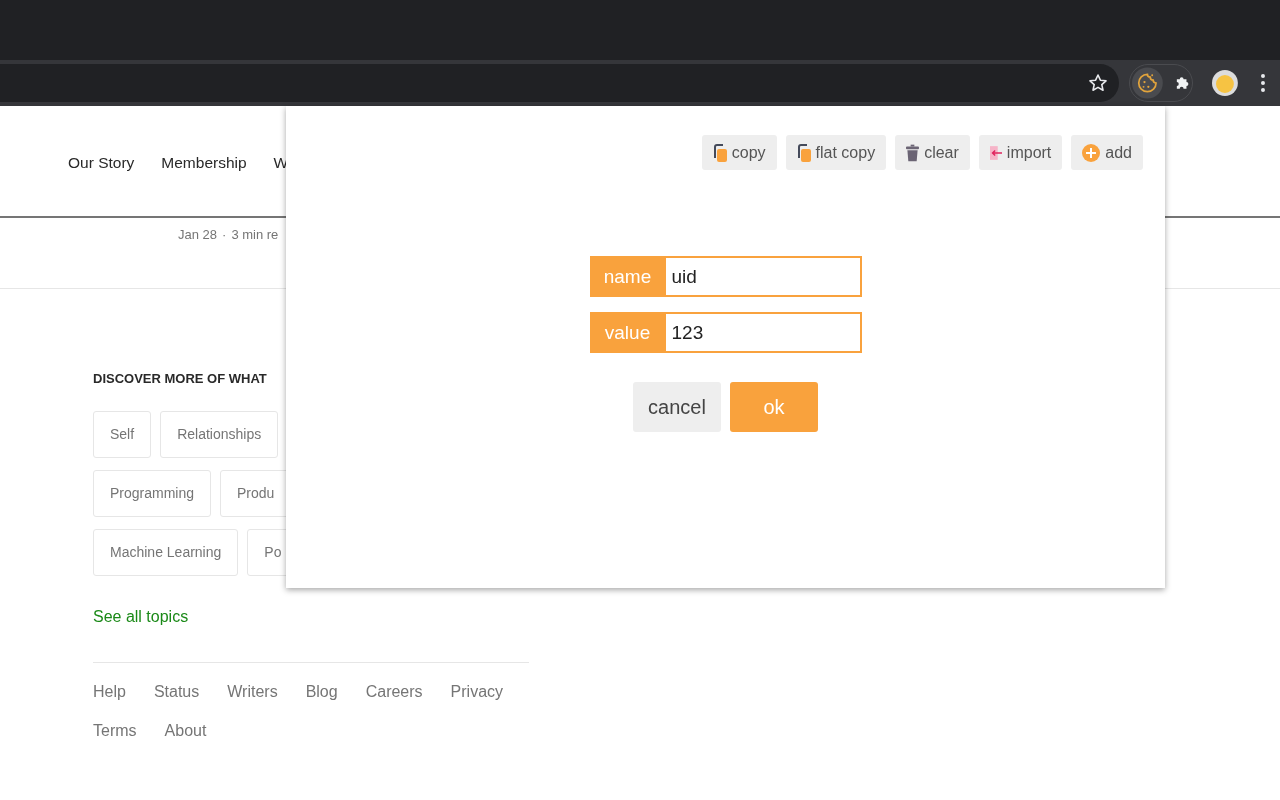  I want to click on trash-icon, so click(913, 152).